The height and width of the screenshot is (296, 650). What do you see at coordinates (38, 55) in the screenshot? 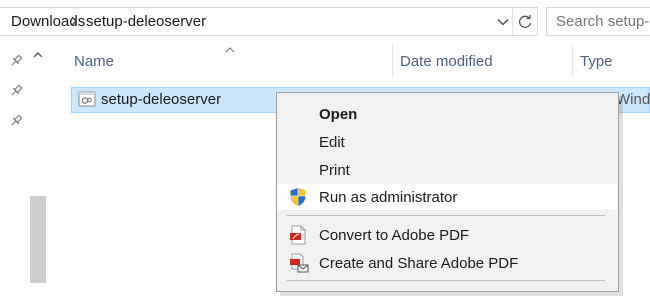
I see `scroll-up-icon` at bounding box center [38, 55].